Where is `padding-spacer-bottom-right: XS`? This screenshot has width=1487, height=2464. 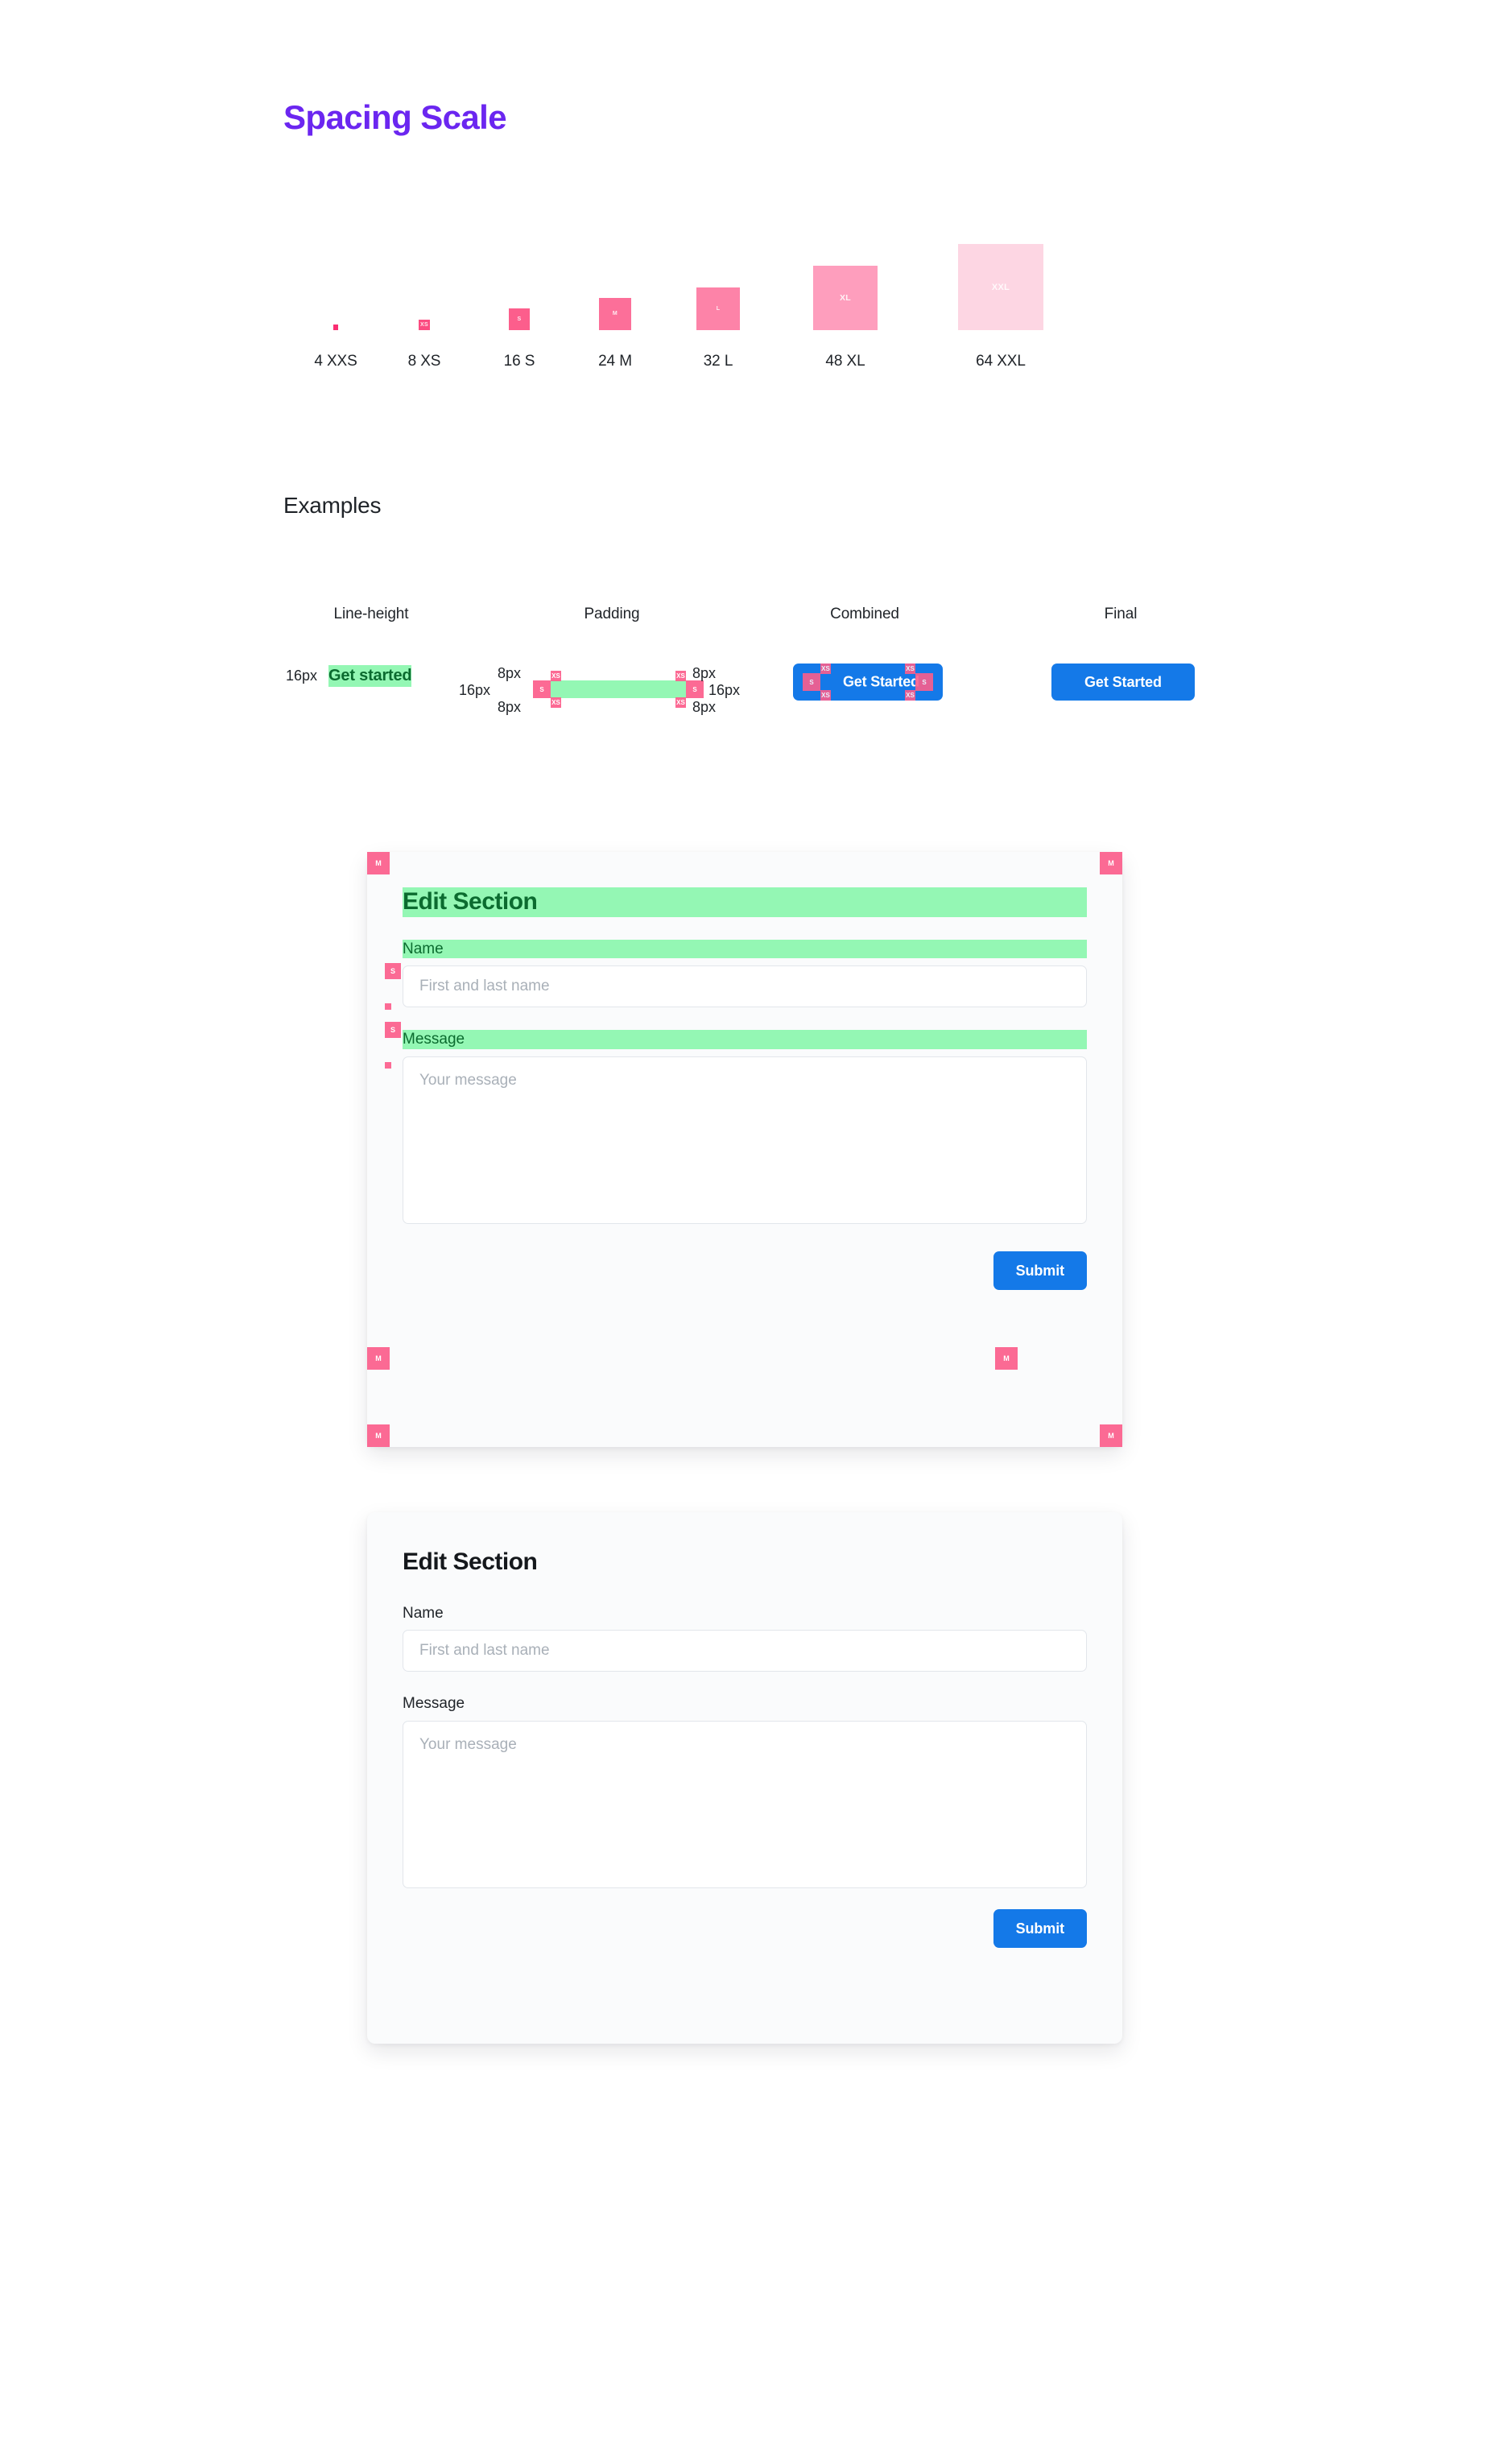 padding-spacer-bottom-right: XS is located at coordinates (680, 702).